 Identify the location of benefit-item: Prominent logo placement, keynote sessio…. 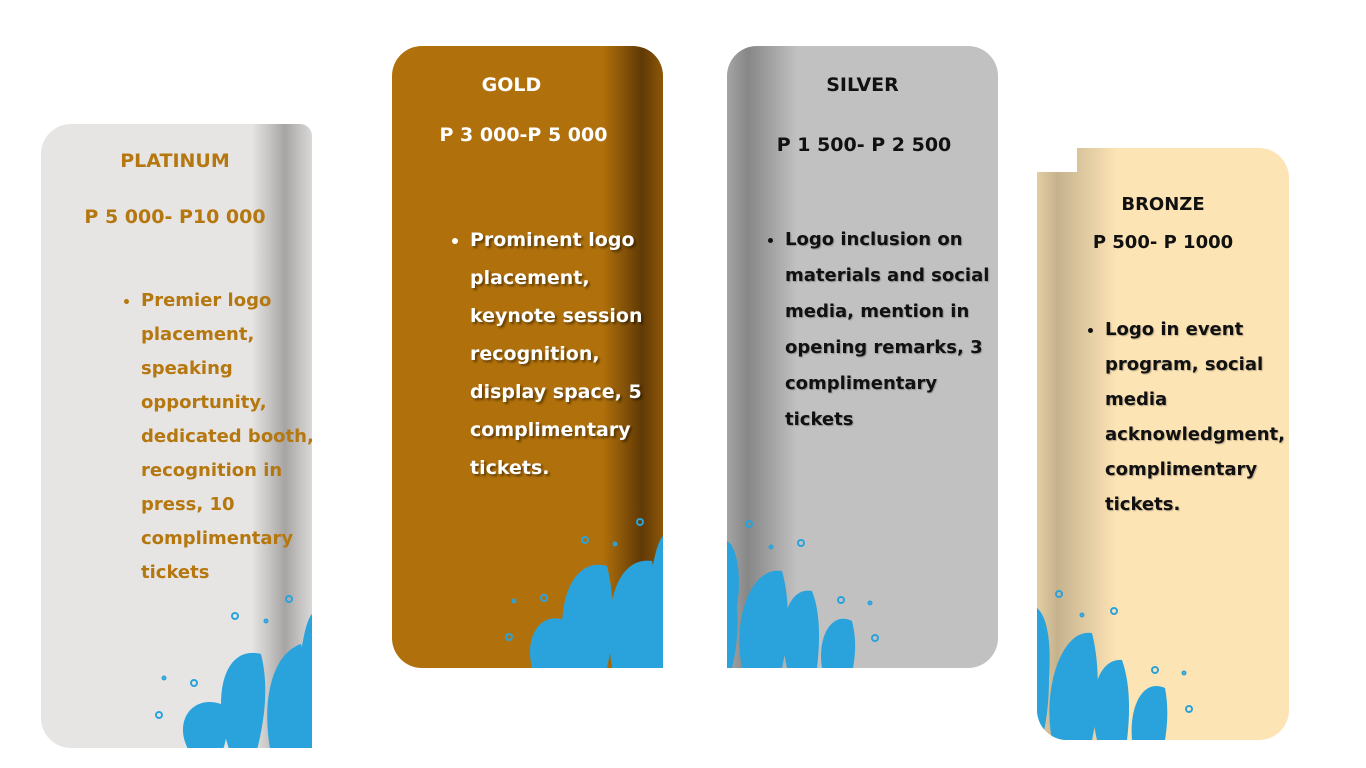
(566, 354).